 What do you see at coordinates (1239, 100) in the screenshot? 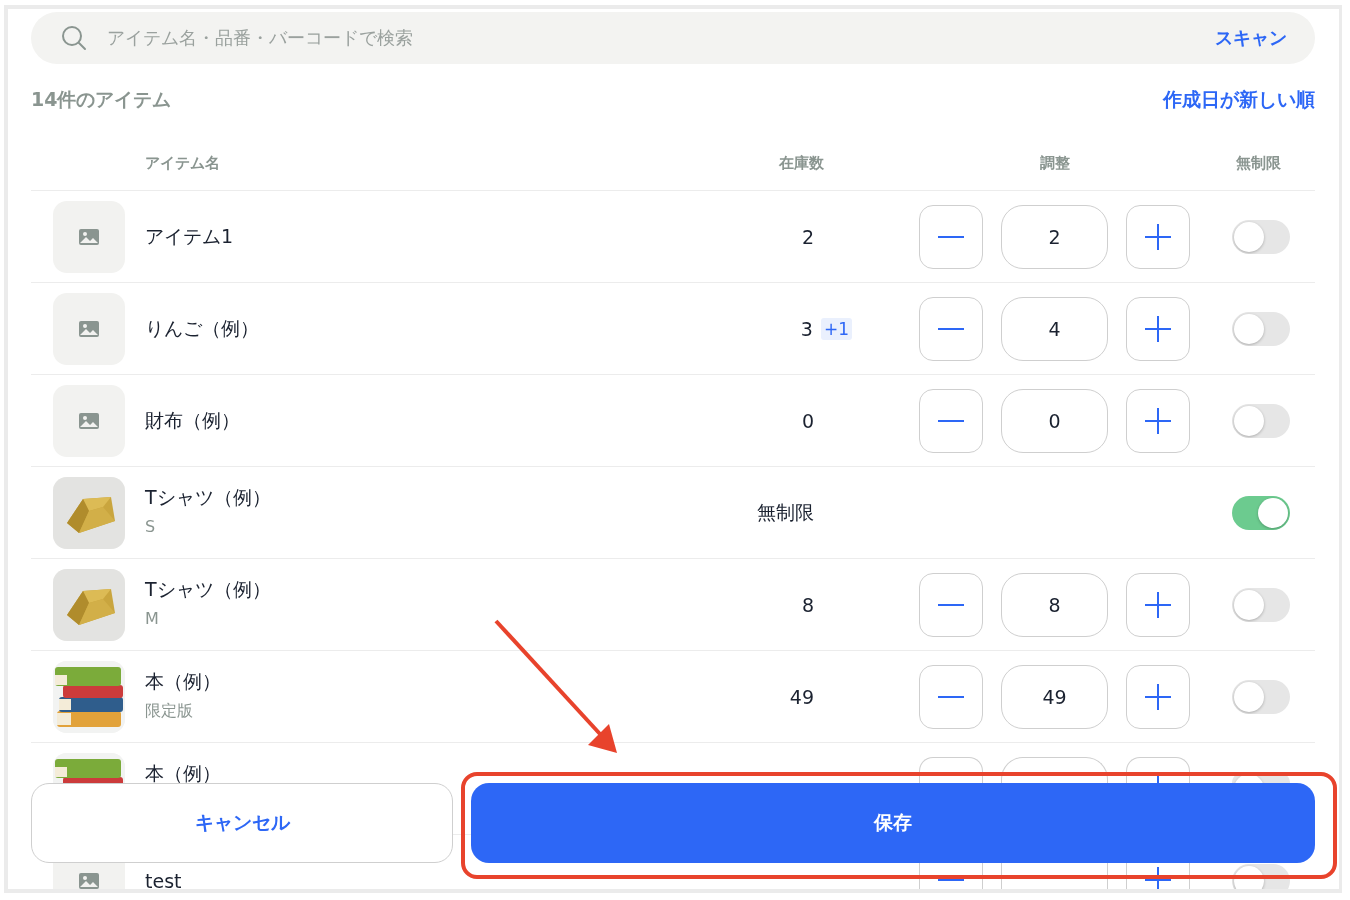
I see `sort-button: 作成日が新しい順` at bounding box center [1239, 100].